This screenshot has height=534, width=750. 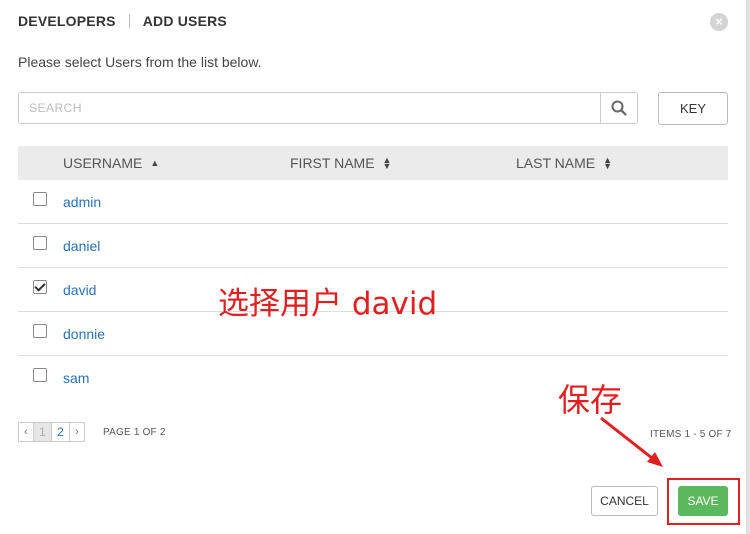 I want to click on search-bar, so click(x=328, y=108).